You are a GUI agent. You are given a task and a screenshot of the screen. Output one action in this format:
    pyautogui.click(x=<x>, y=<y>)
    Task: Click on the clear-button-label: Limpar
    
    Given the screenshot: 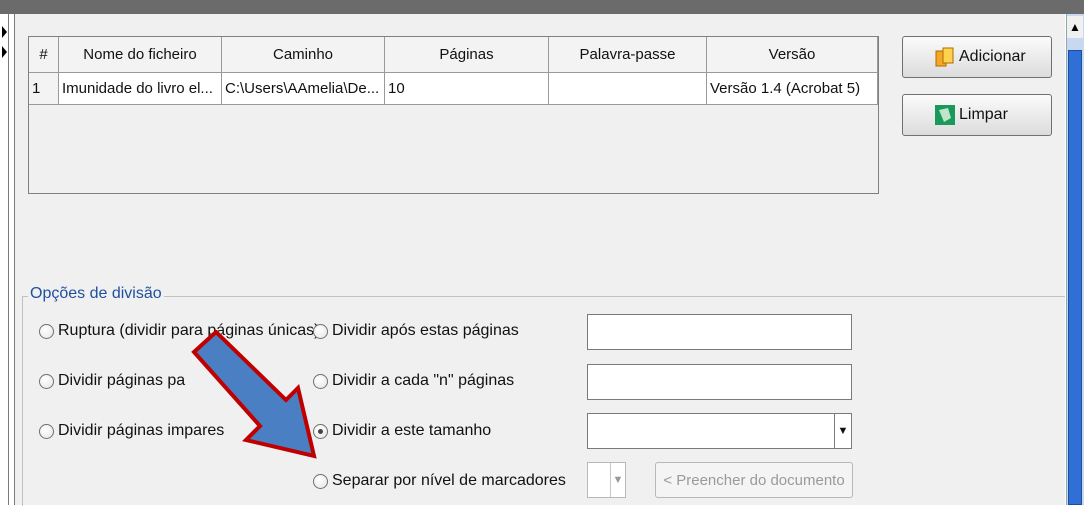 What is the action you would take?
    pyautogui.click(x=983, y=114)
    